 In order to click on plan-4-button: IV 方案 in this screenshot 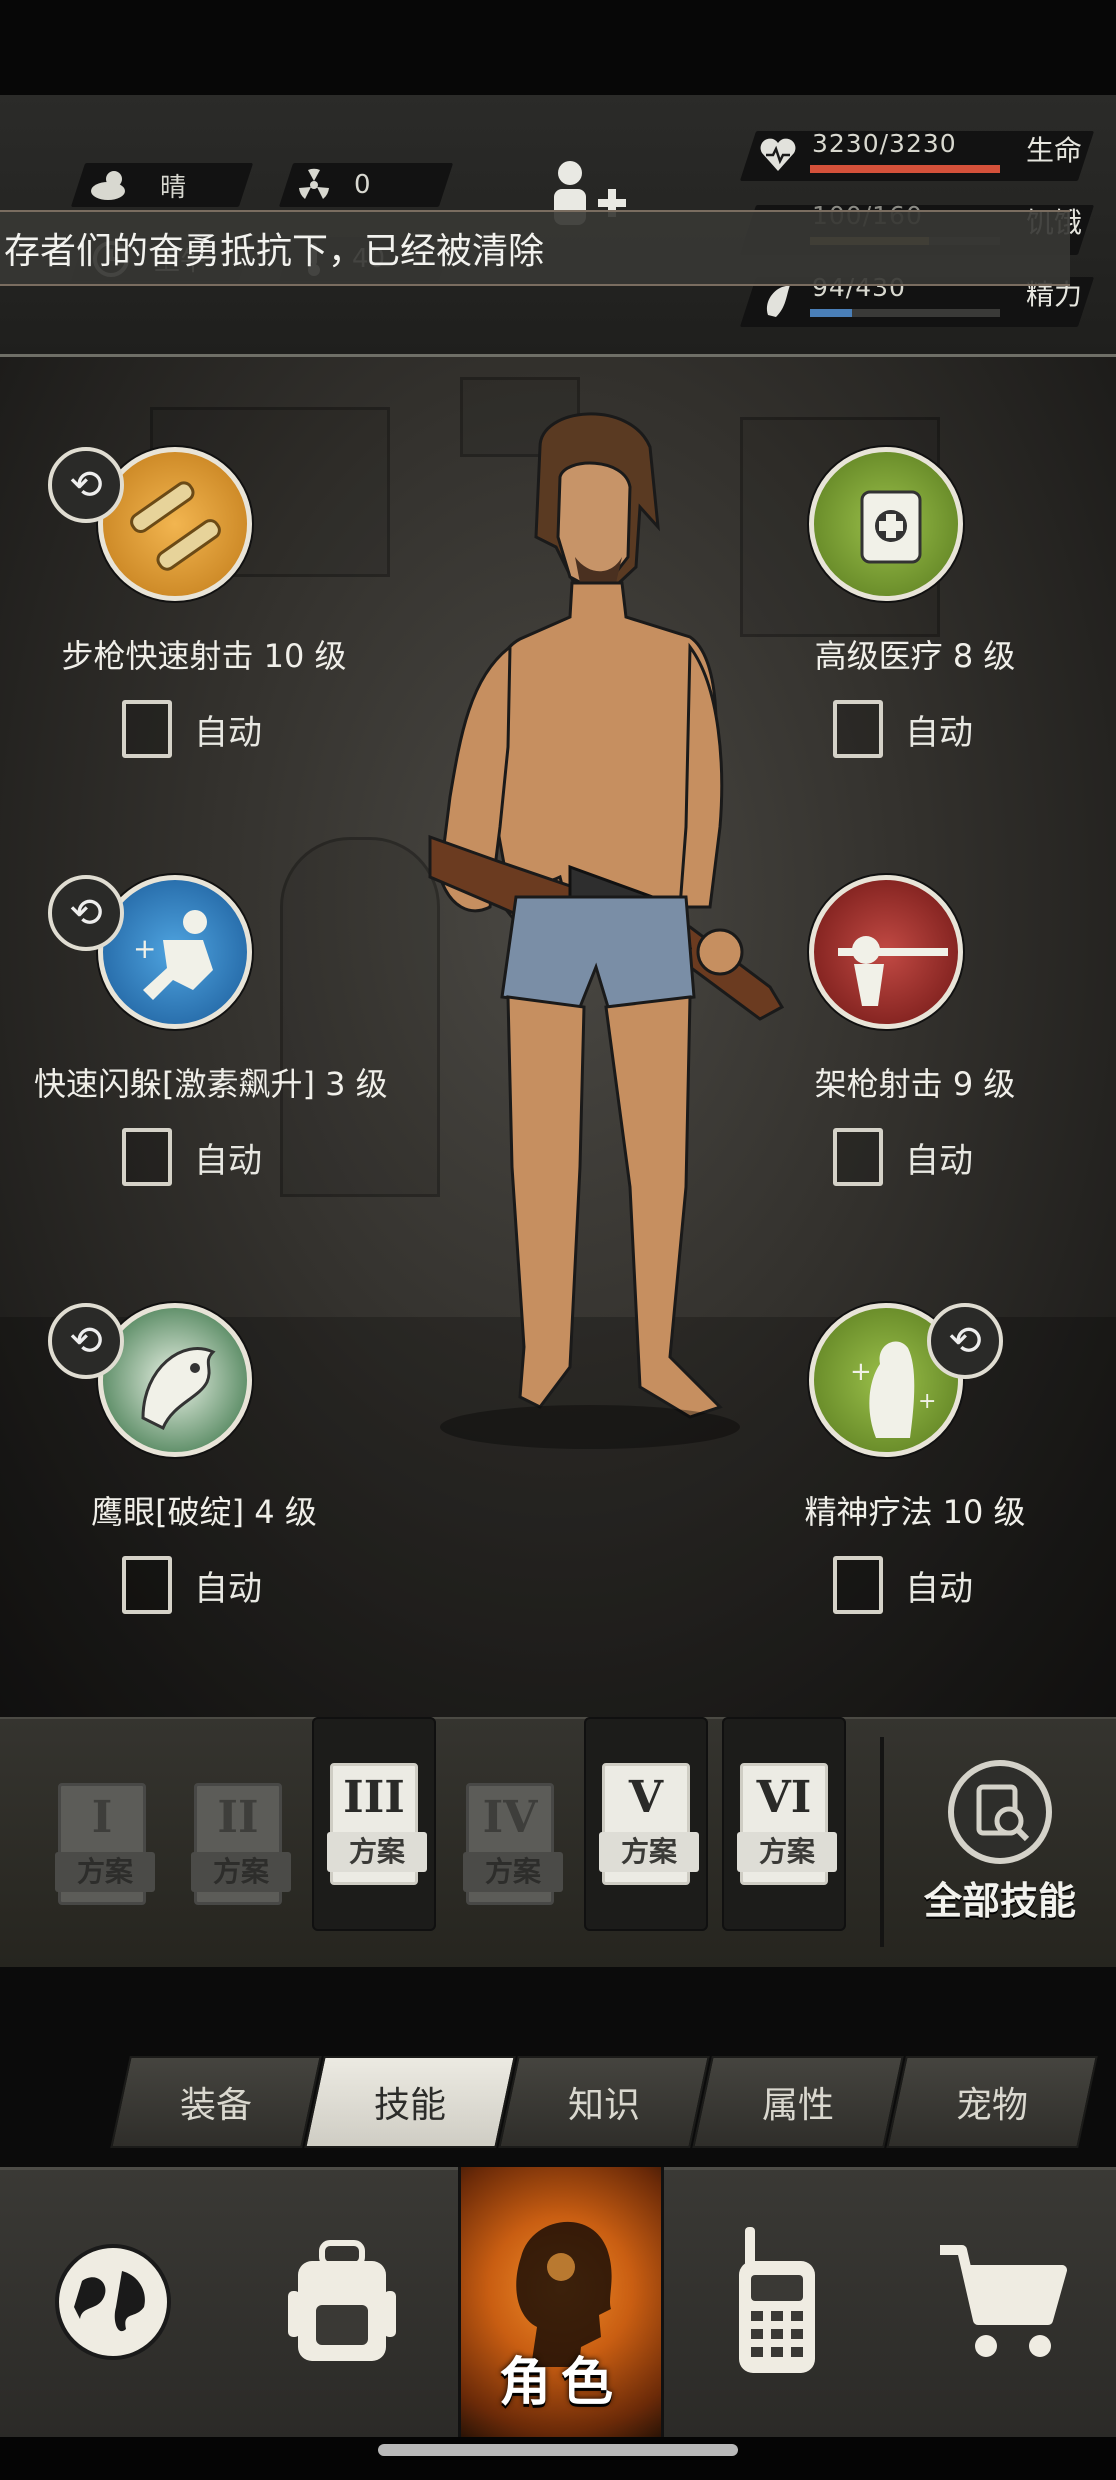, I will do `click(510, 1844)`.